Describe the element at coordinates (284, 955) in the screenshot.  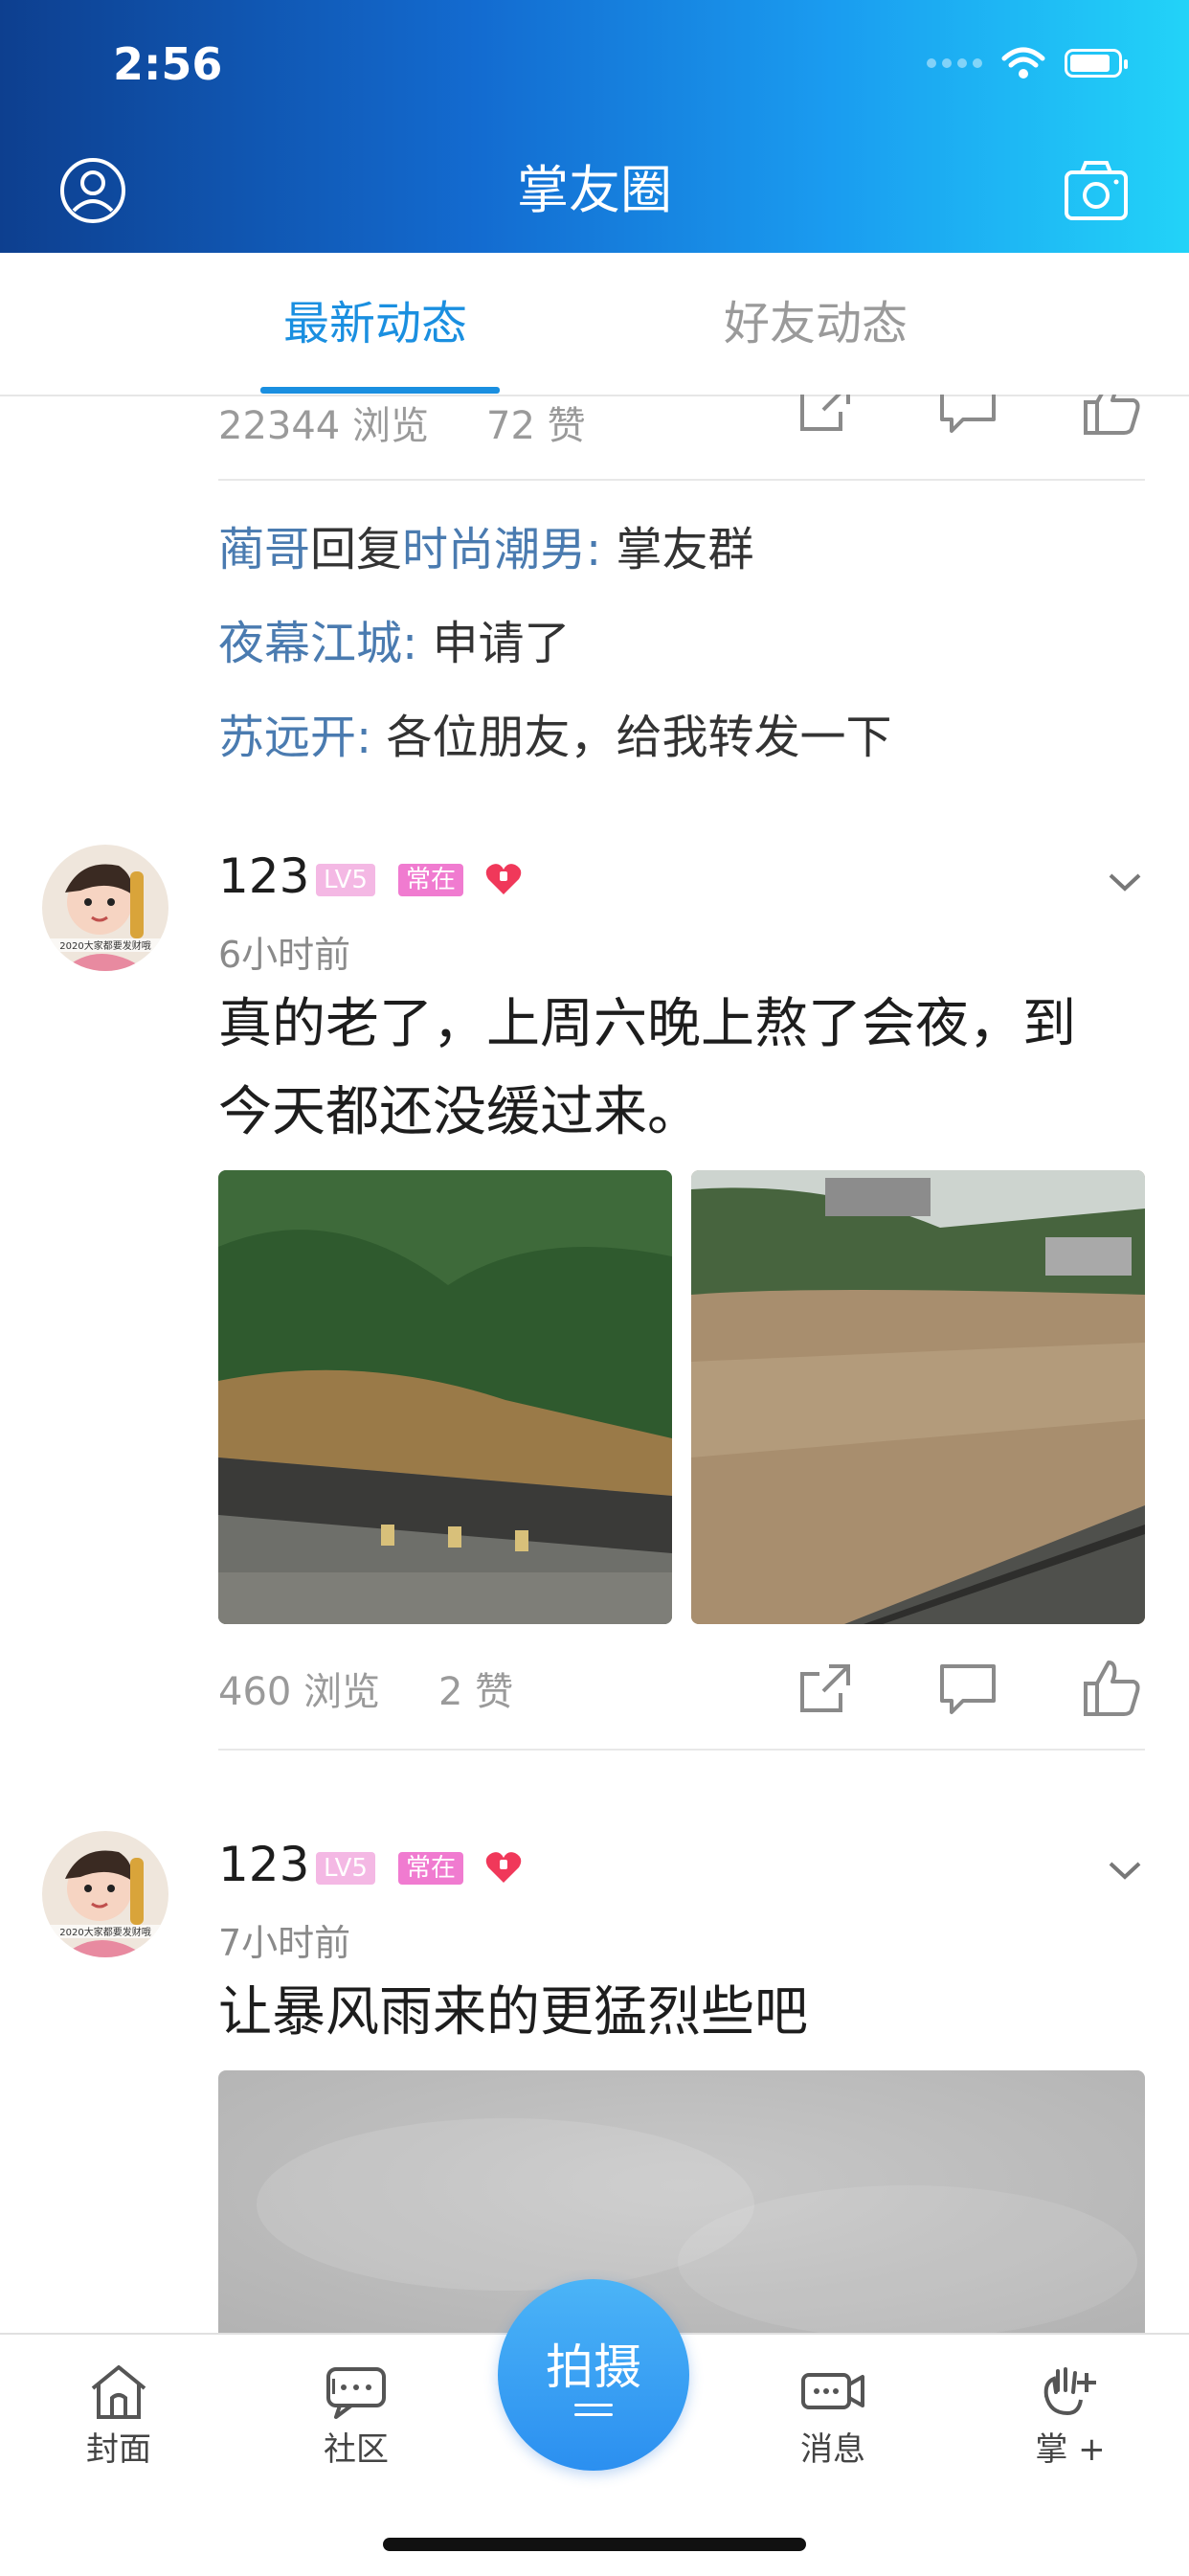
I see `post-time: 6小时前` at that location.